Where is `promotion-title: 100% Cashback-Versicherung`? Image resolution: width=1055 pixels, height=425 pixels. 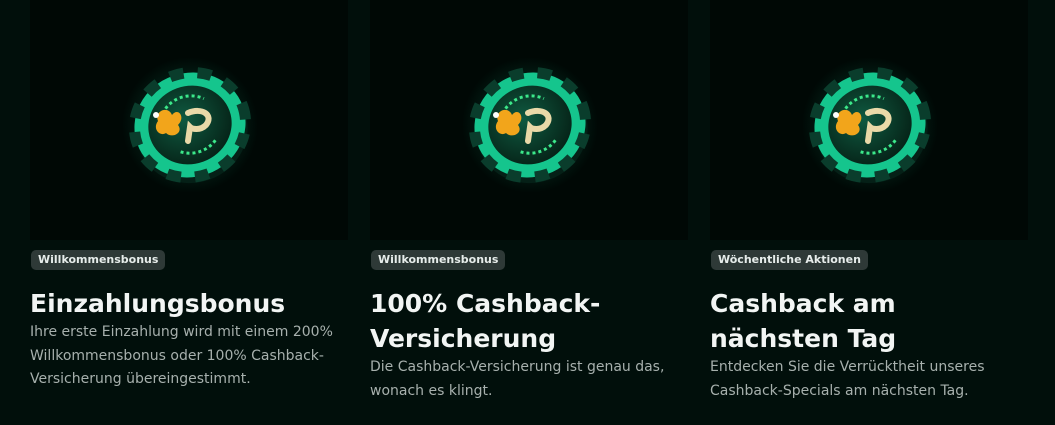
promotion-title: 100% Cashback-Versicherung is located at coordinates (529, 321).